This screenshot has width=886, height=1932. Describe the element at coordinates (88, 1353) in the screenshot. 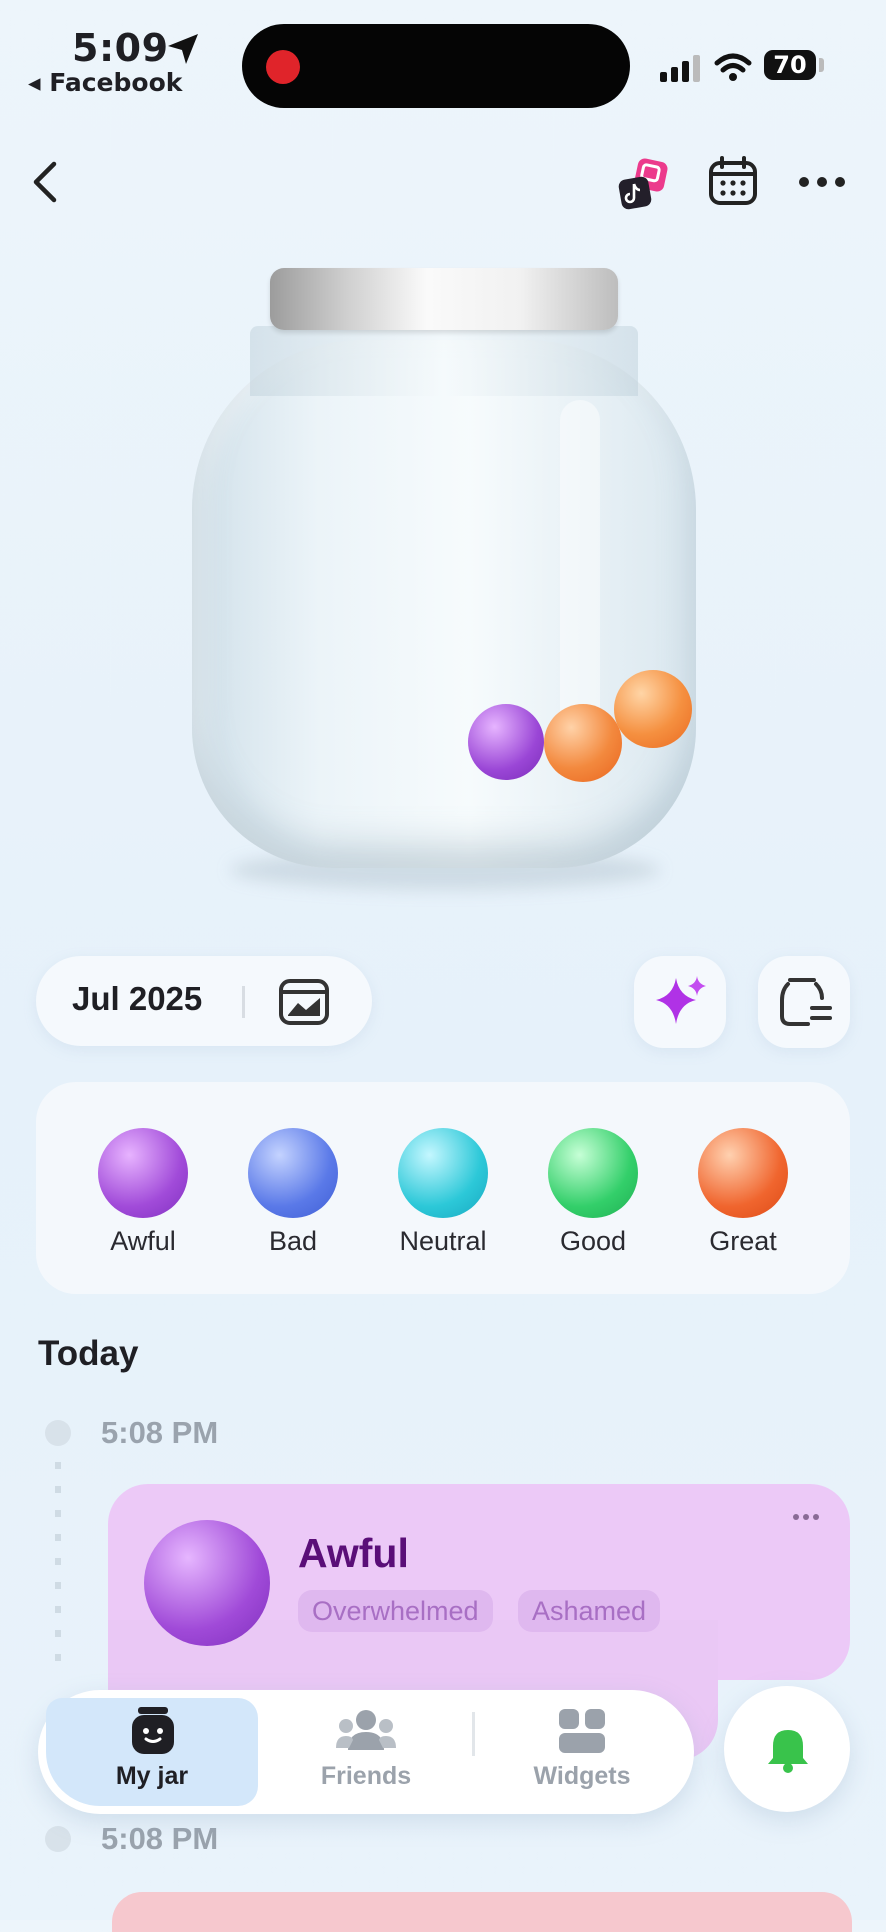

I see `section-title-today: Today` at that location.